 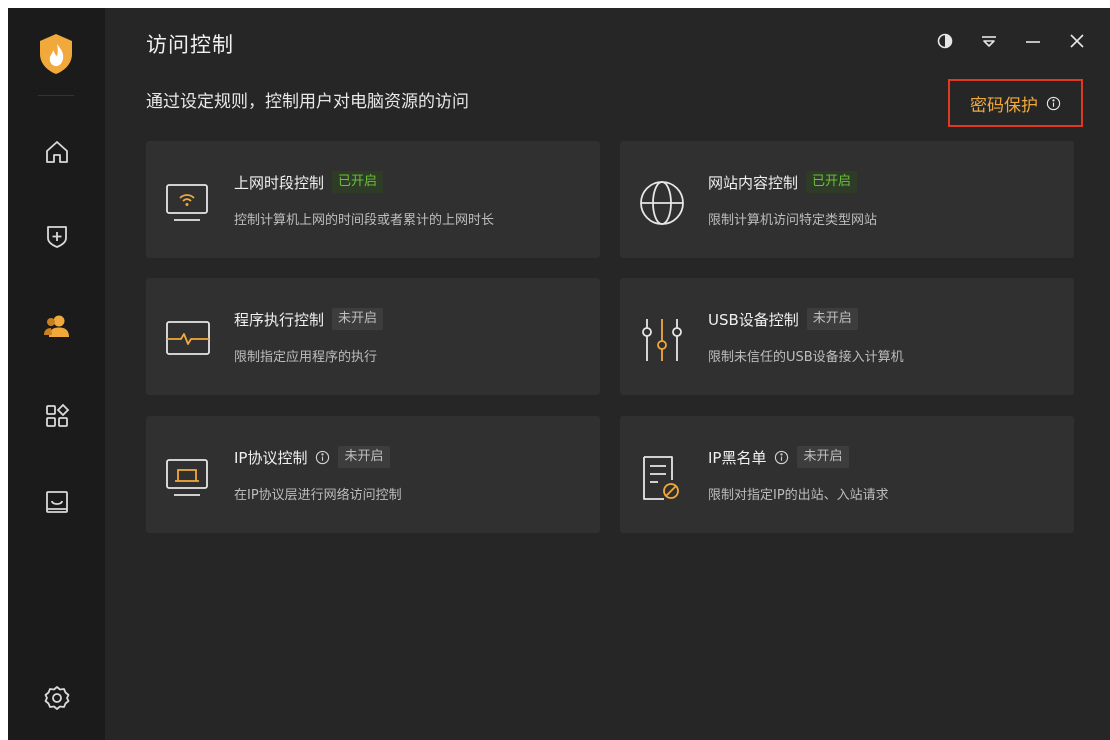 What do you see at coordinates (279, 319) in the screenshot?
I see `card-title: 程序执行控制` at bounding box center [279, 319].